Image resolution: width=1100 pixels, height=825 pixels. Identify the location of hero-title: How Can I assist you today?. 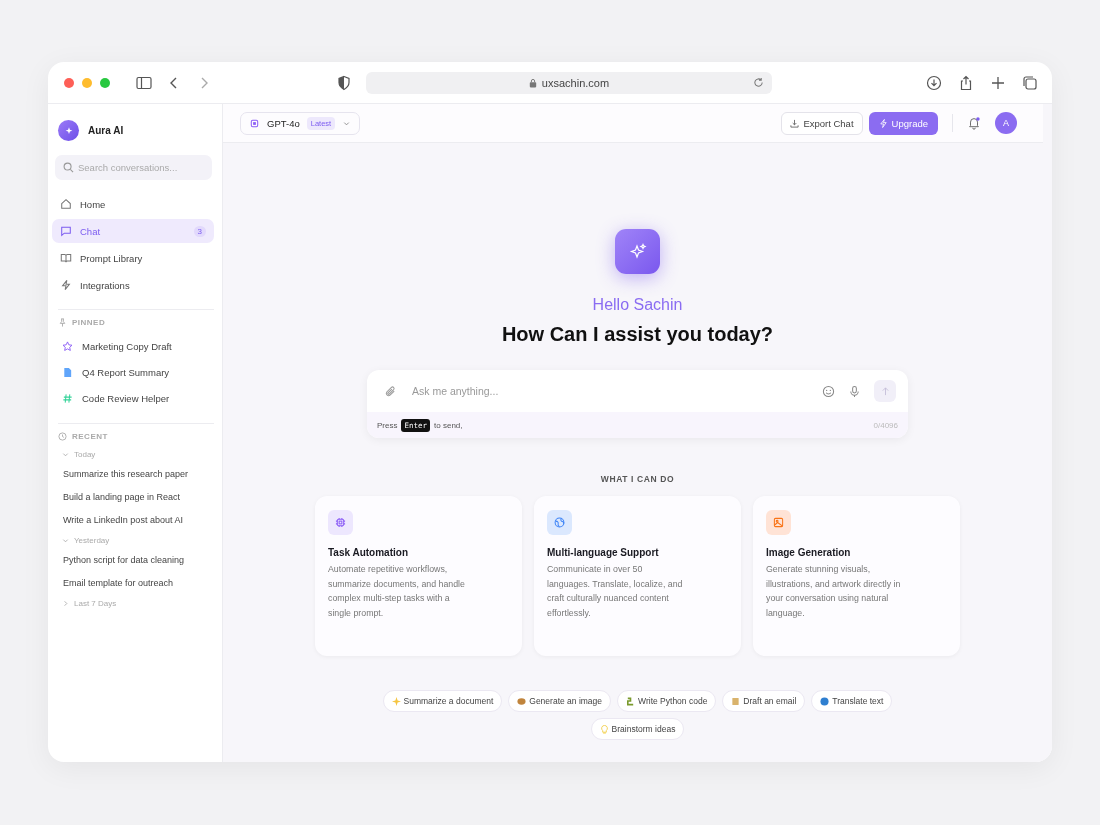
(637, 334).